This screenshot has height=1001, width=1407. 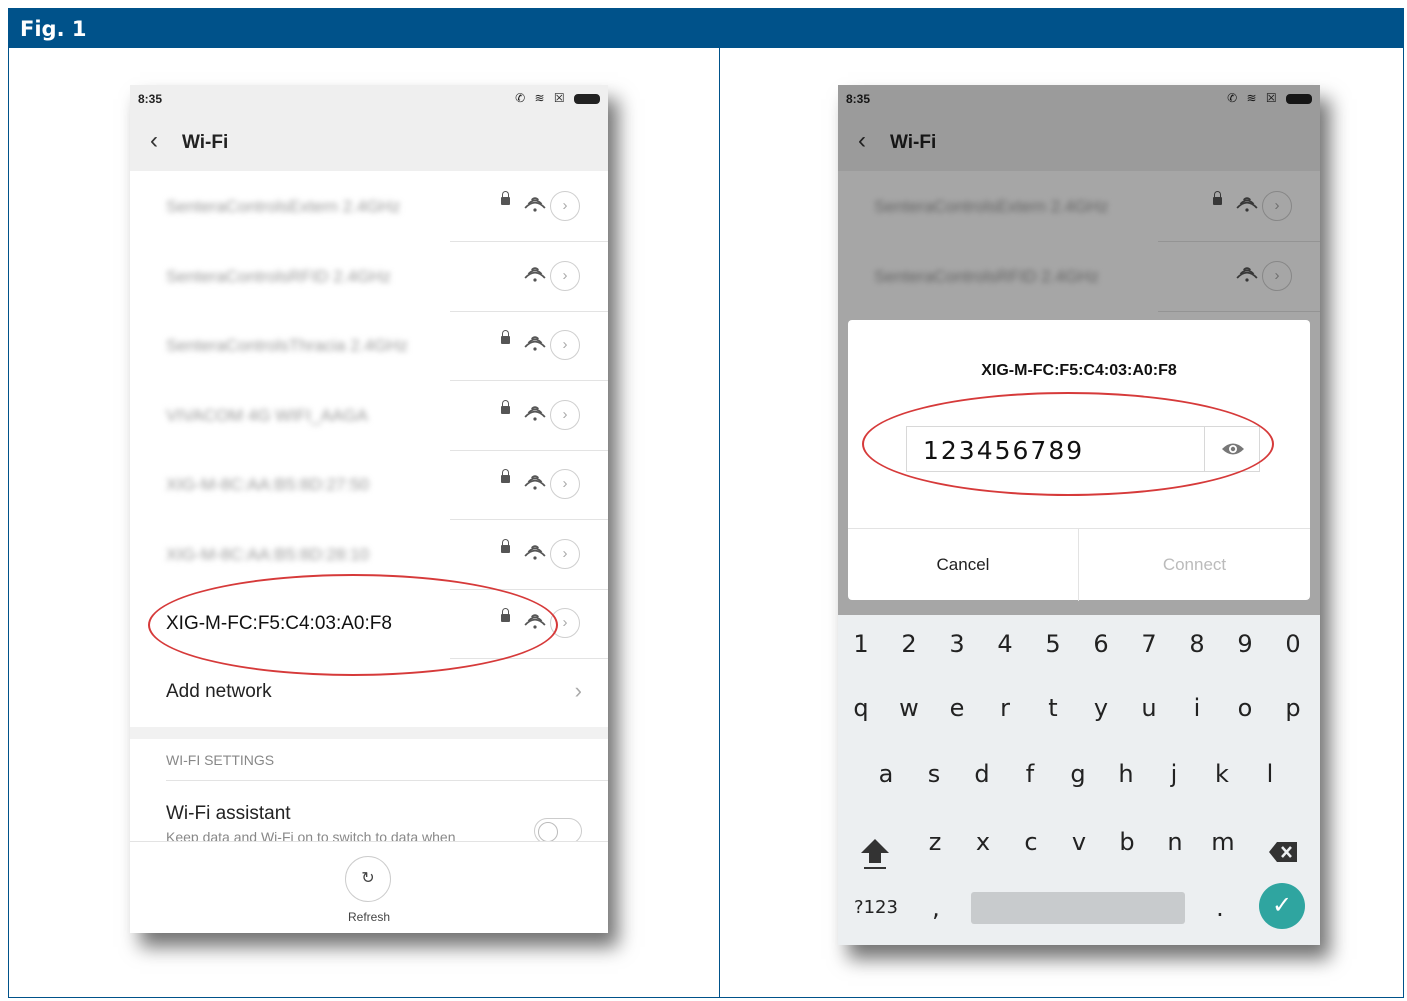 I want to click on key-number-6: 7, so click(x=1149, y=644).